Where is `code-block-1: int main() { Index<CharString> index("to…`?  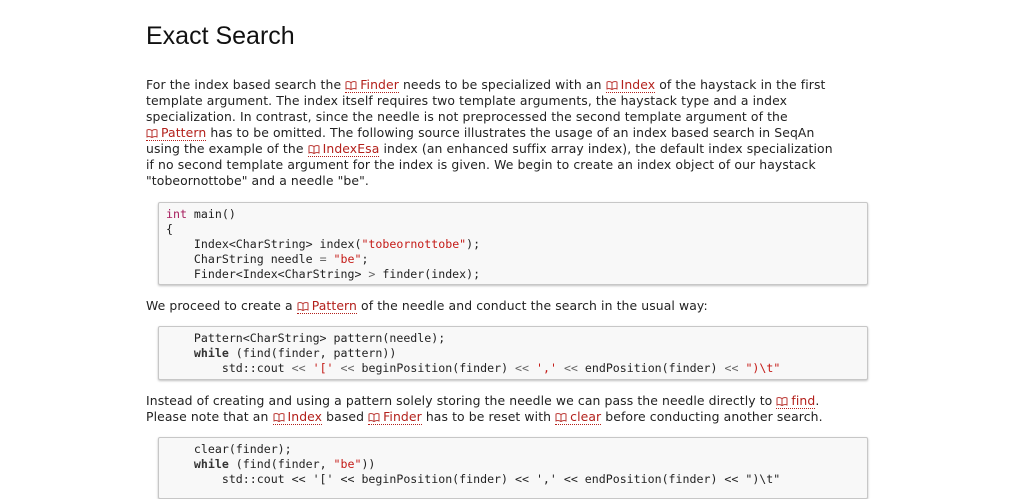
code-block-1: int main() { Index<CharString> index("to… is located at coordinates (513, 243).